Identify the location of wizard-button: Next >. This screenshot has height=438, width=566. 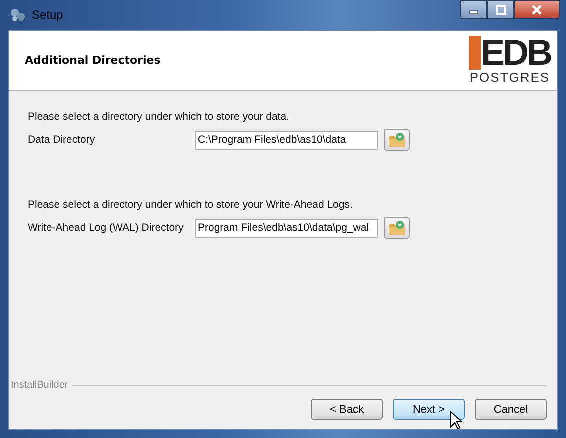
(429, 409).